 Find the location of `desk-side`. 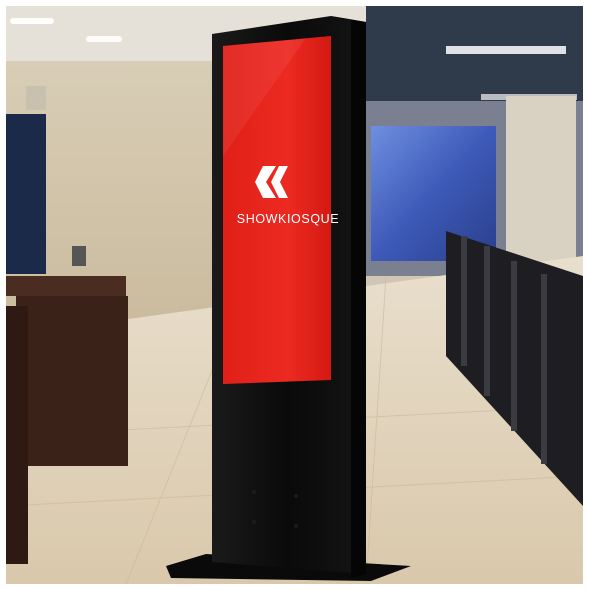

desk-side is located at coordinates (17, 435).